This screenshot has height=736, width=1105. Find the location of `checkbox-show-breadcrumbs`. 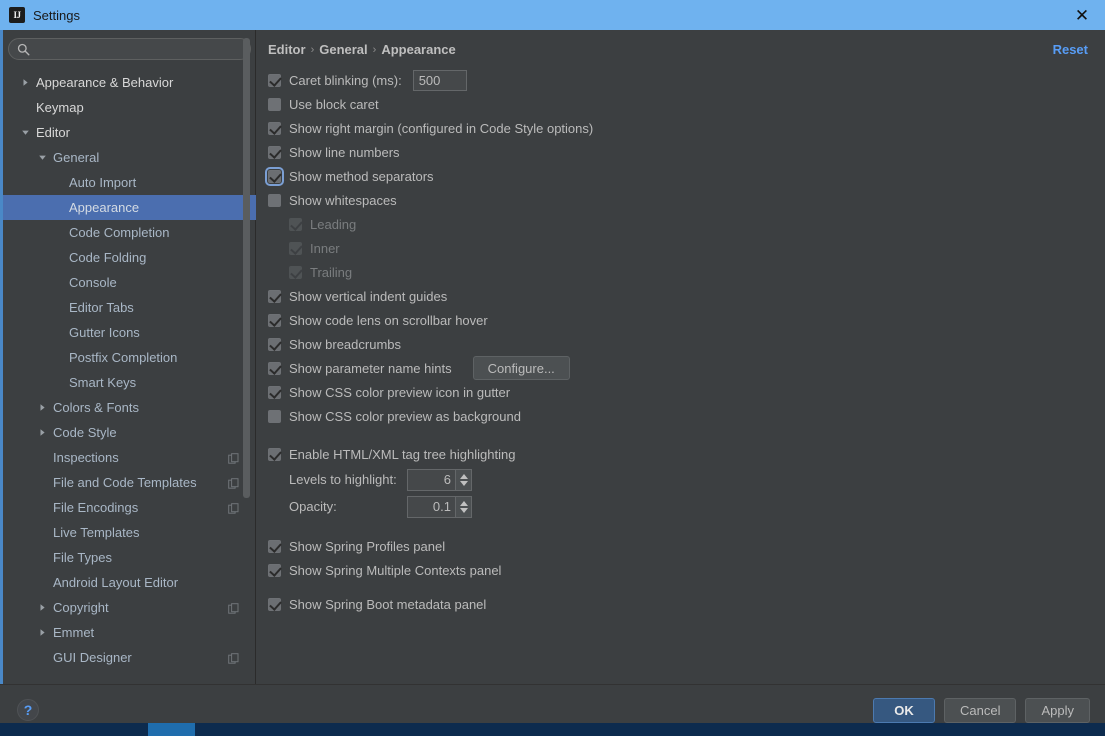

checkbox-show-breadcrumbs is located at coordinates (274, 344).